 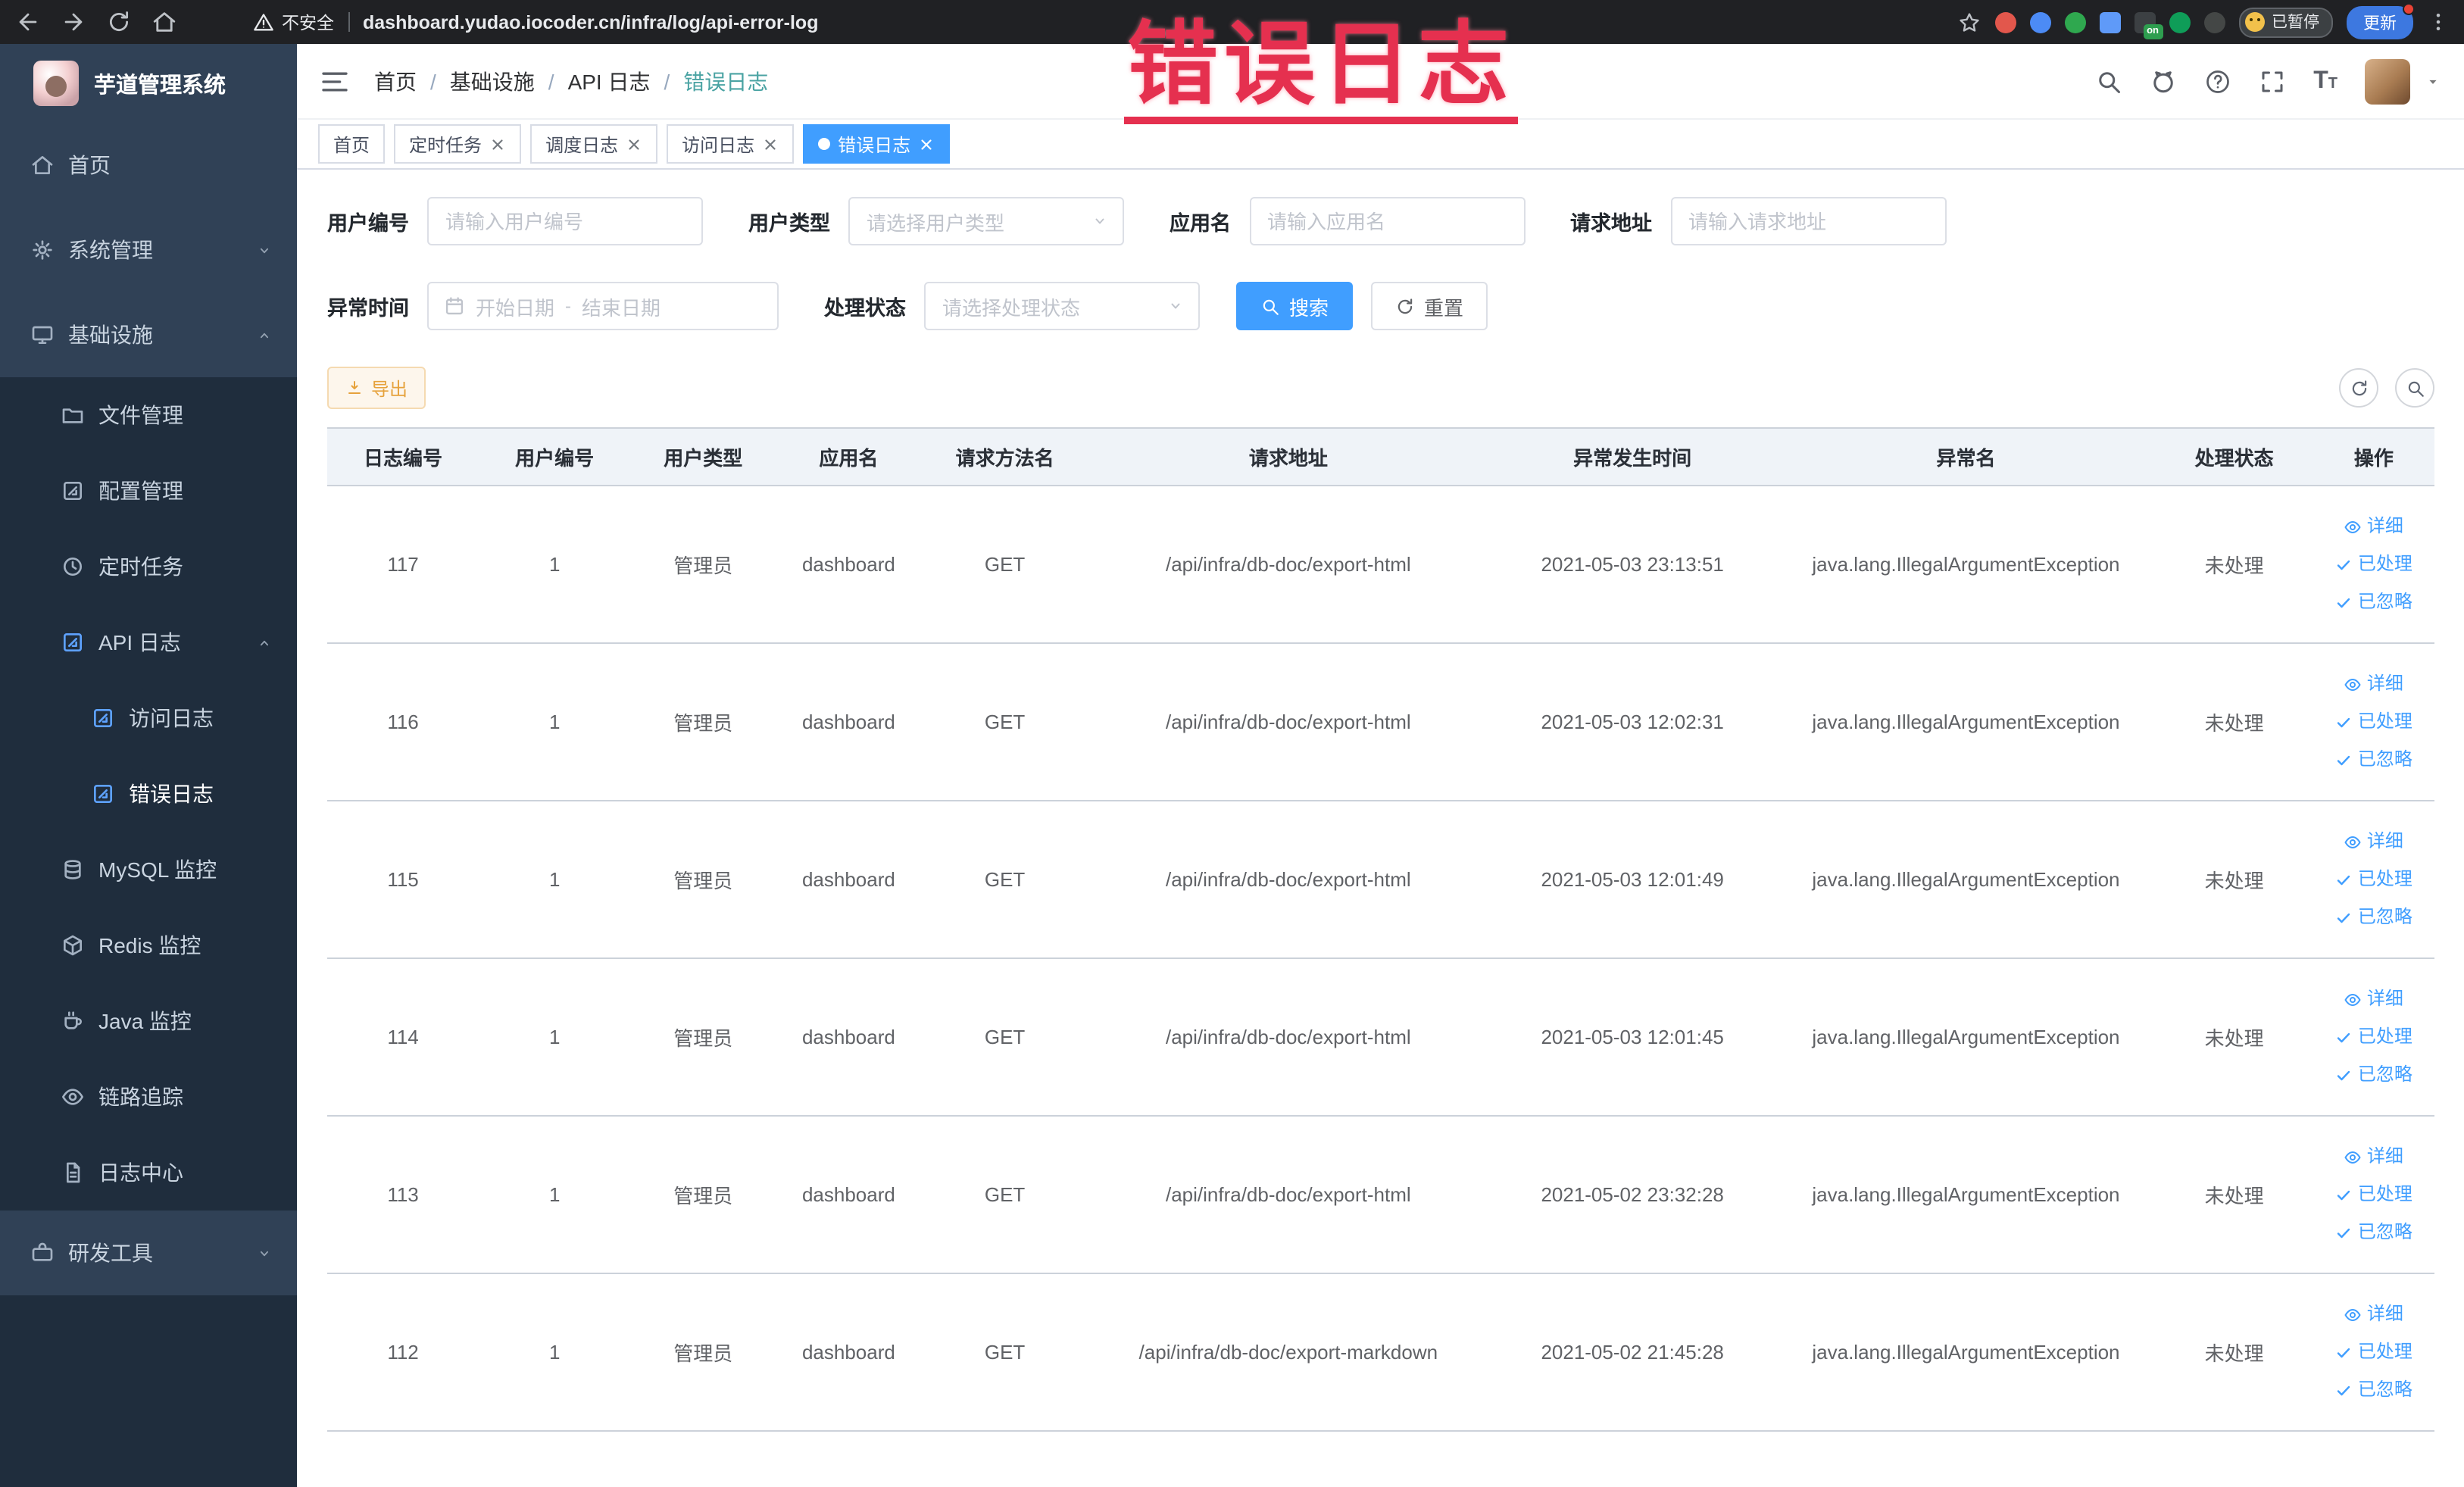 I want to click on sidebar-item-label: 基础设施, so click(x=110, y=335).